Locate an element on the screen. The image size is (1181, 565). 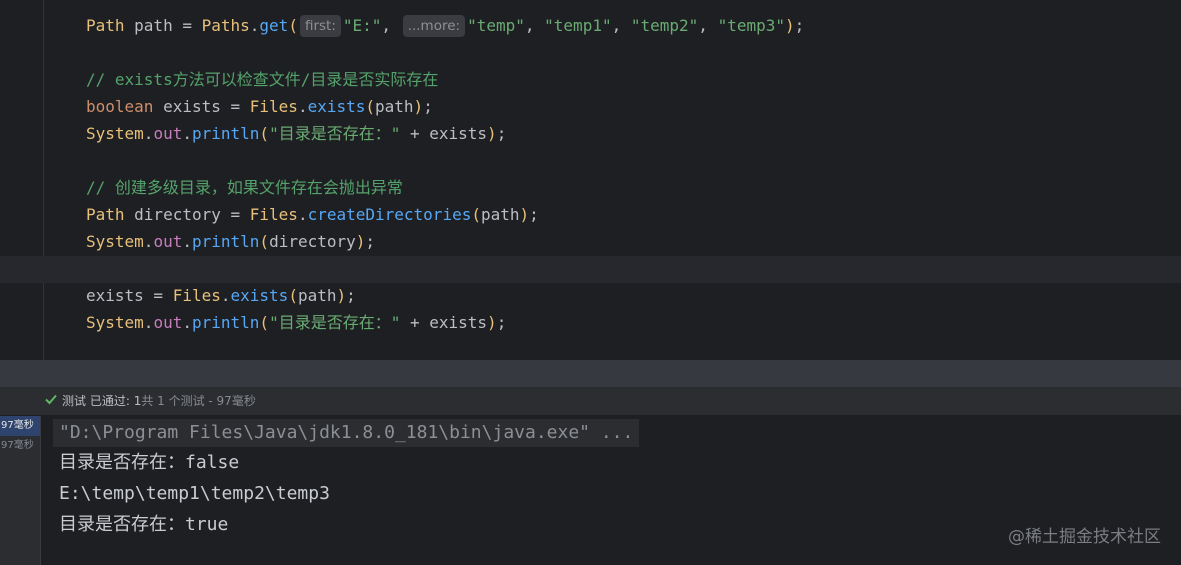
code-line: boolean exists = Files.exists(path); is located at coordinates (259, 106).